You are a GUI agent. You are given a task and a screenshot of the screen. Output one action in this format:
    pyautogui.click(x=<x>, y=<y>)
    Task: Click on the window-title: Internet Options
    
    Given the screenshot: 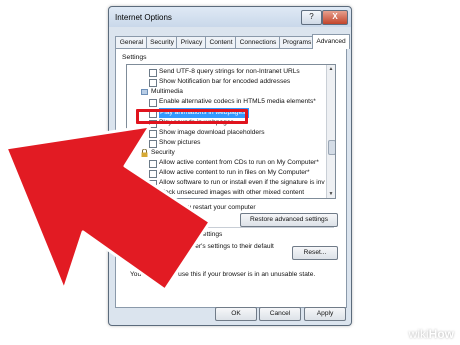 What is the action you would take?
    pyautogui.click(x=143, y=17)
    